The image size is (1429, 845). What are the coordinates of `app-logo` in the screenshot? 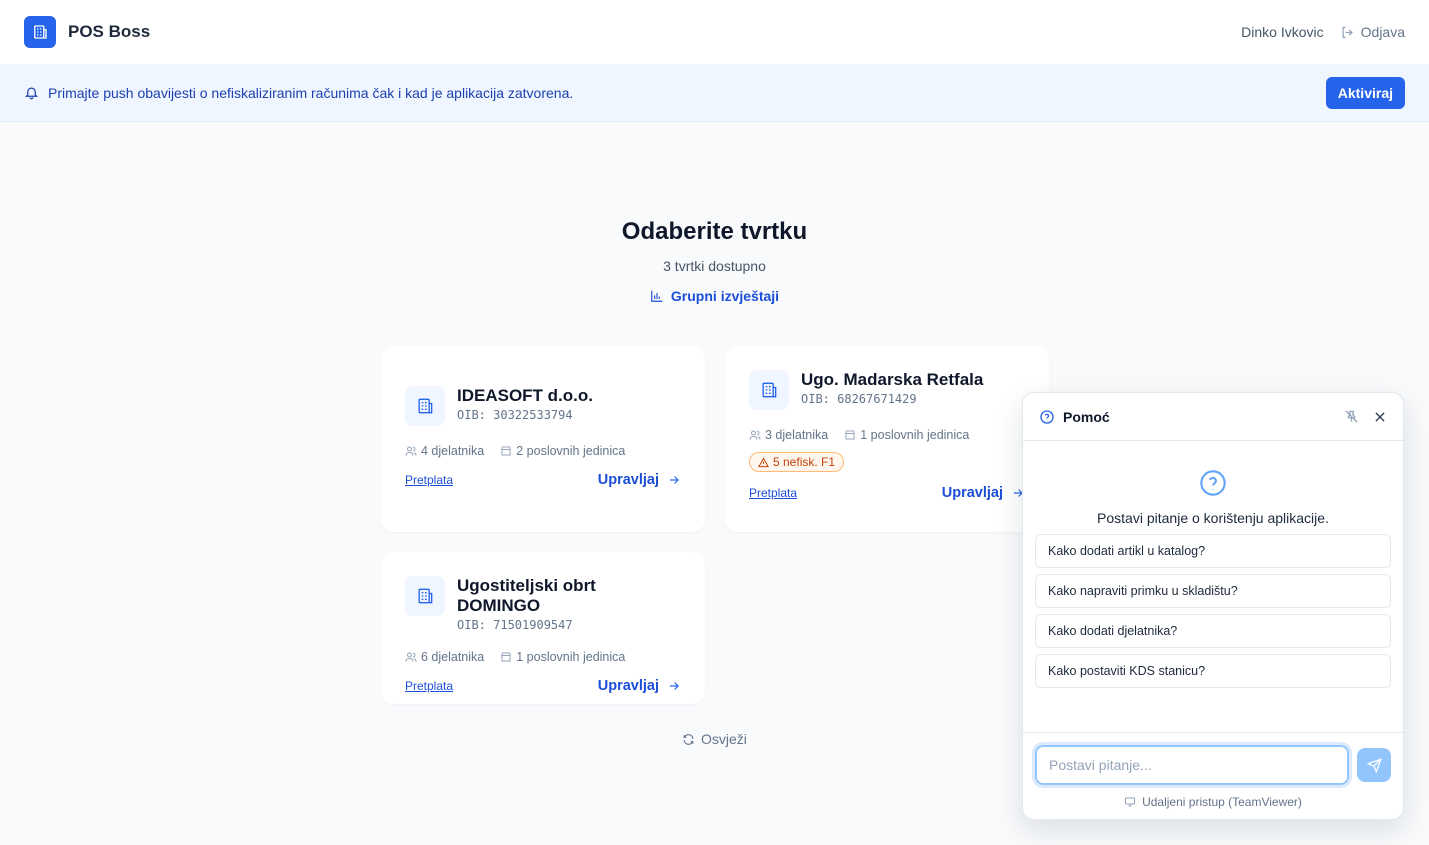 It's located at (40, 32).